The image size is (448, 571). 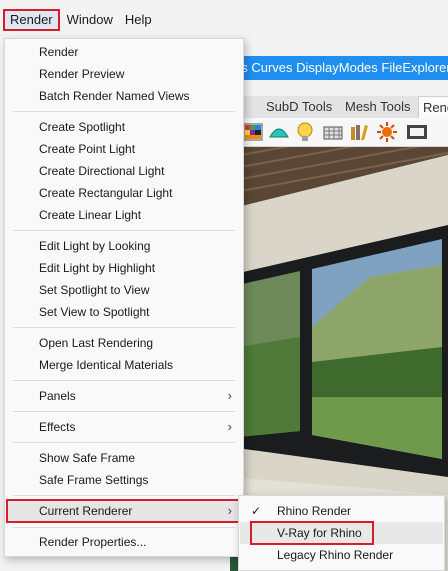 I want to click on menu-item-create-spotlight: Create Spotlight, so click(x=124, y=127).